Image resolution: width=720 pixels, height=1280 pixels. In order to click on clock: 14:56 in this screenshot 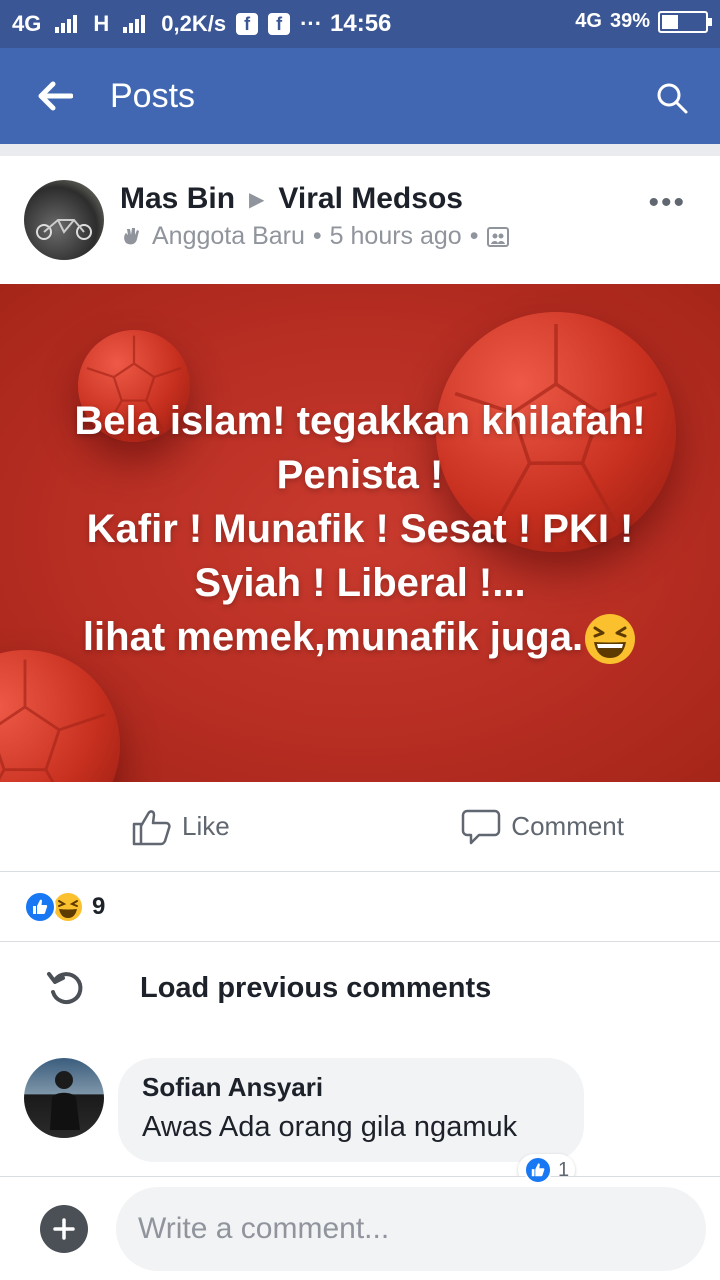, I will do `click(361, 23)`.